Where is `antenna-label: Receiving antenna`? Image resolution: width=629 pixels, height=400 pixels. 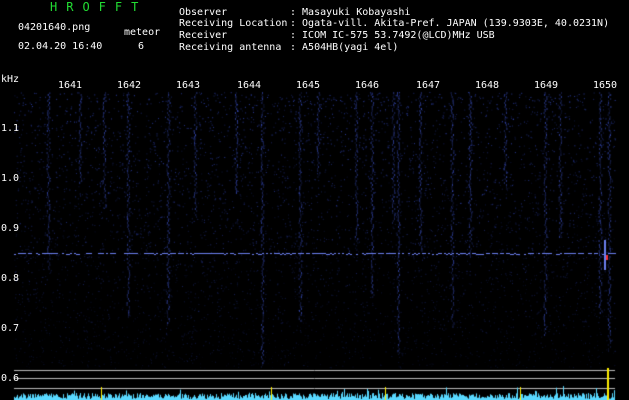 antenna-label: Receiving antenna is located at coordinates (230, 47).